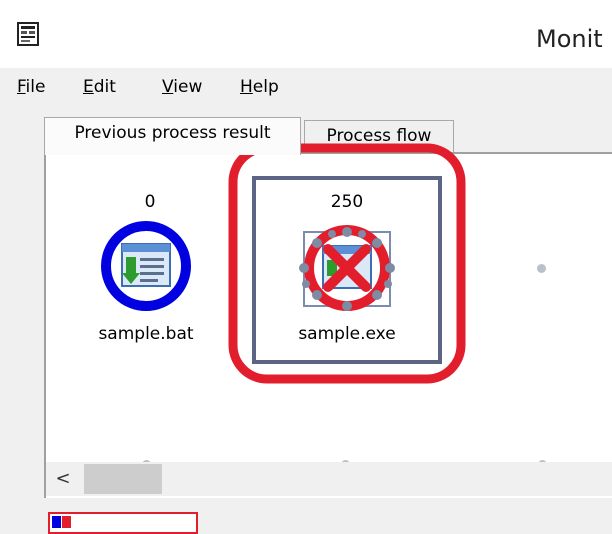 This screenshot has height=534, width=612. I want to click on menu-view-mnemonic: V, so click(168, 87).